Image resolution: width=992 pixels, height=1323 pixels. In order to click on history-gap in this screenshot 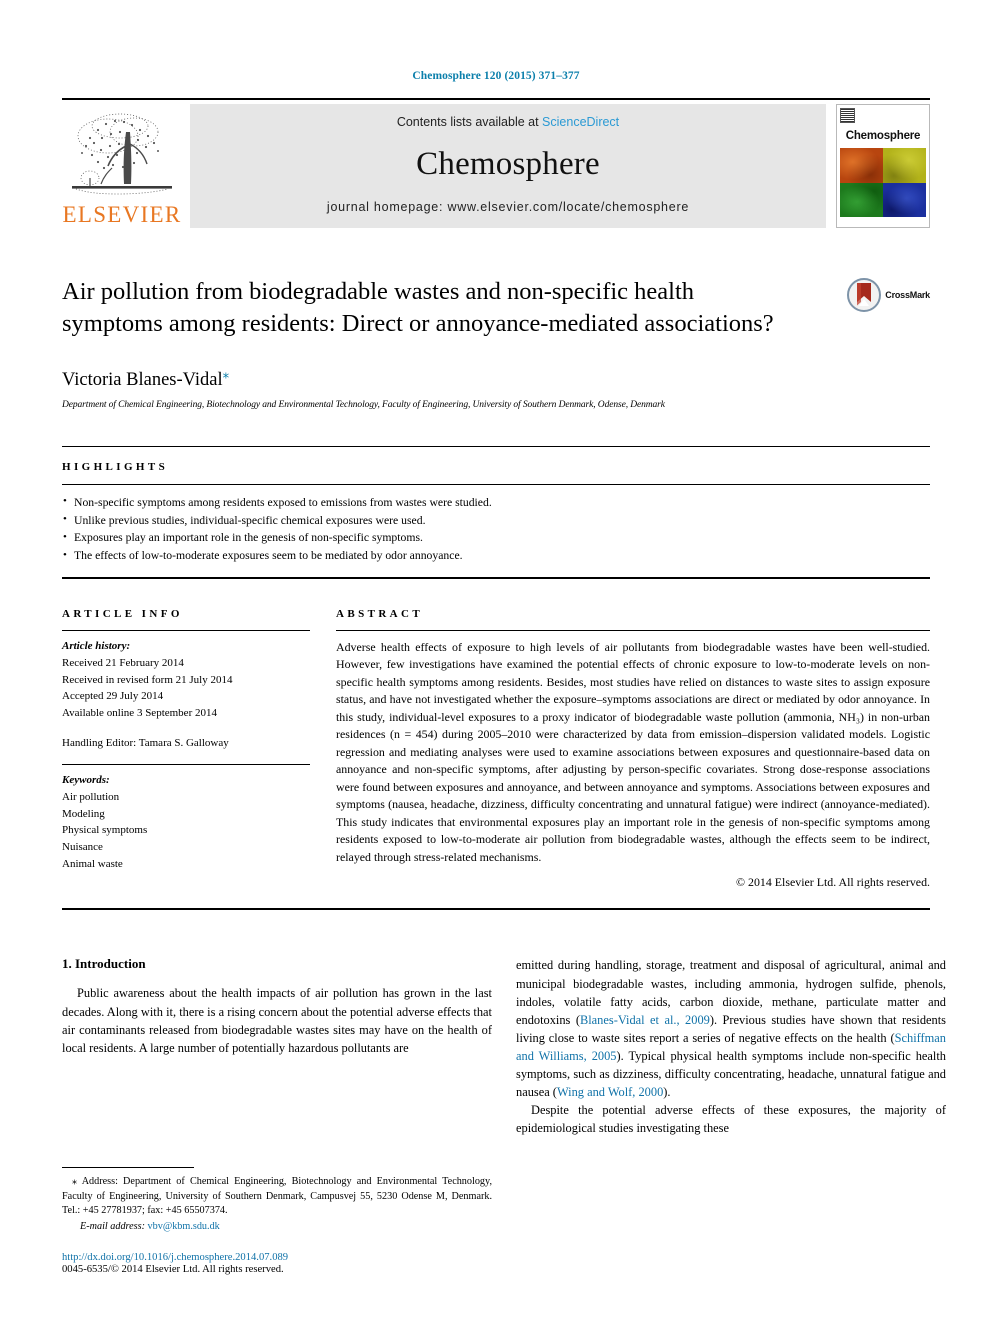, I will do `click(186, 728)`.